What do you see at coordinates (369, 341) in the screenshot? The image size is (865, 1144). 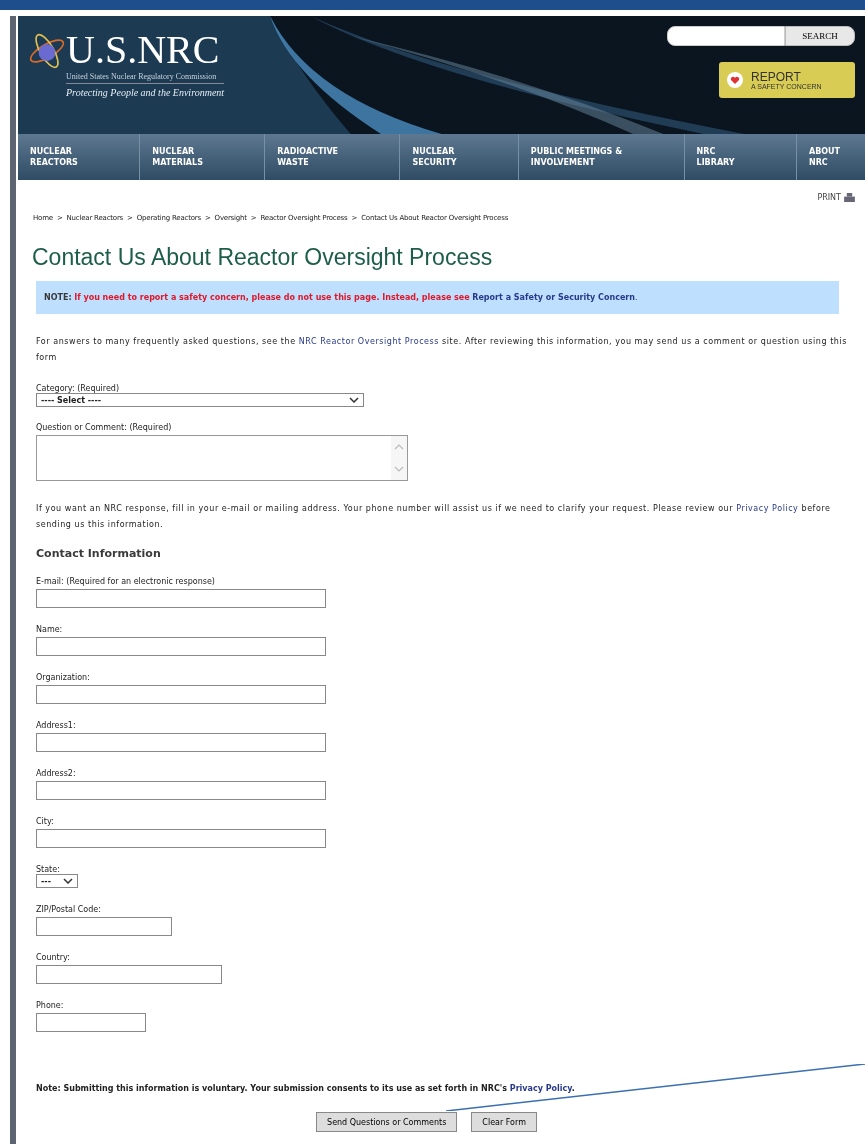 I see `oversight-link: NRC Reactor Oversight Process` at bounding box center [369, 341].